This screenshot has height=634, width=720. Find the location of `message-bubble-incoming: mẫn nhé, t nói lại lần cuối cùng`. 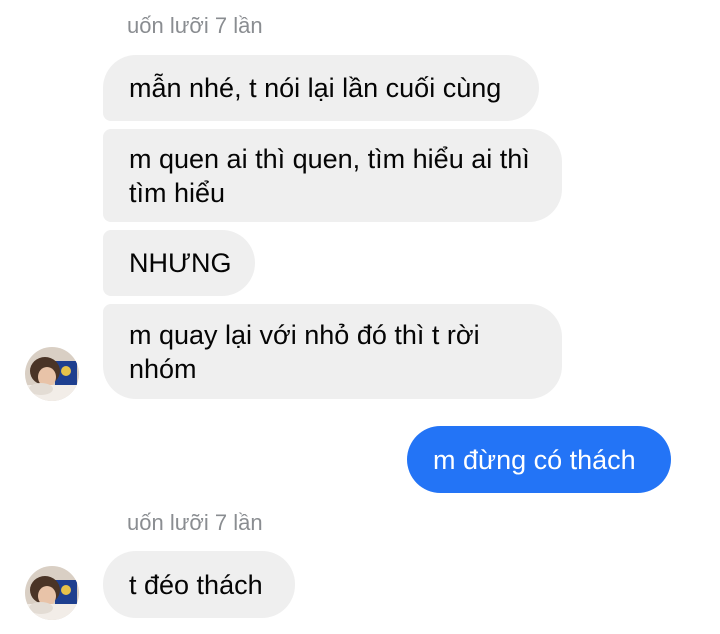

message-bubble-incoming: mẫn nhé, t nói lại lần cuối cùng is located at coordinates (321, 88).